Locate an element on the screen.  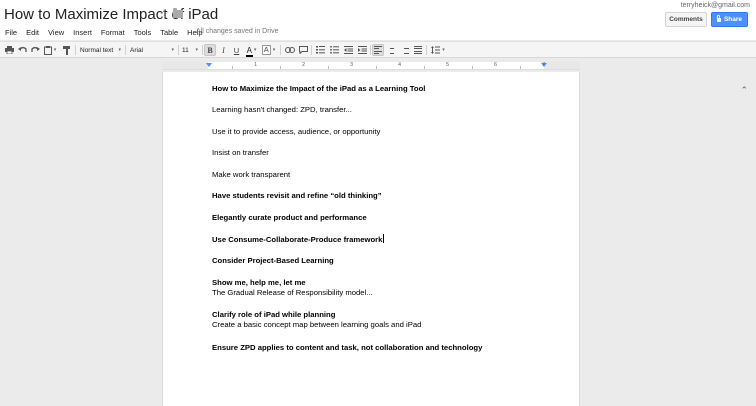
comment-icon is located at coordinates (303, 50).